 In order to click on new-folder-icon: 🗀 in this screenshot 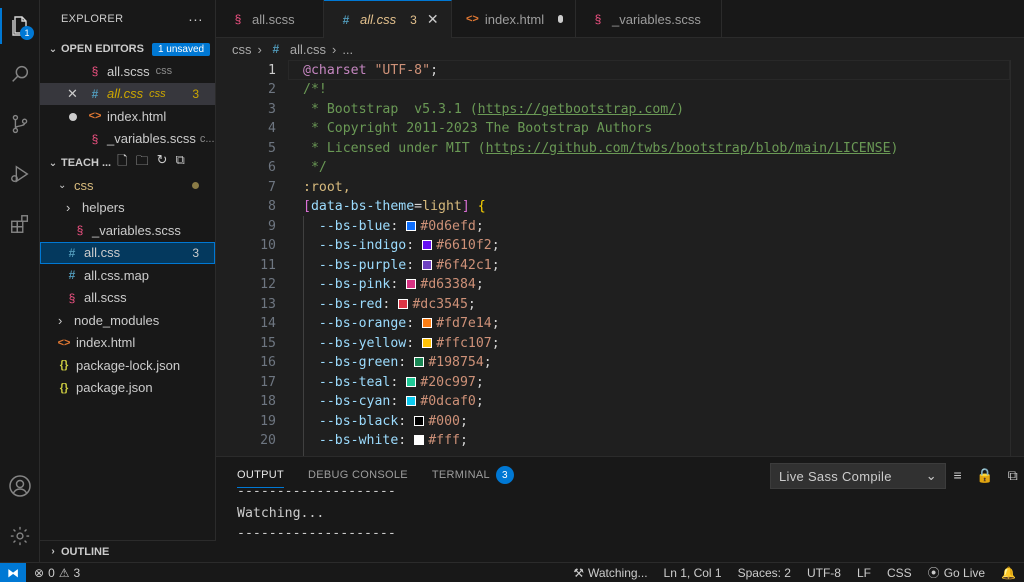, I will do `click(142, 163)`.